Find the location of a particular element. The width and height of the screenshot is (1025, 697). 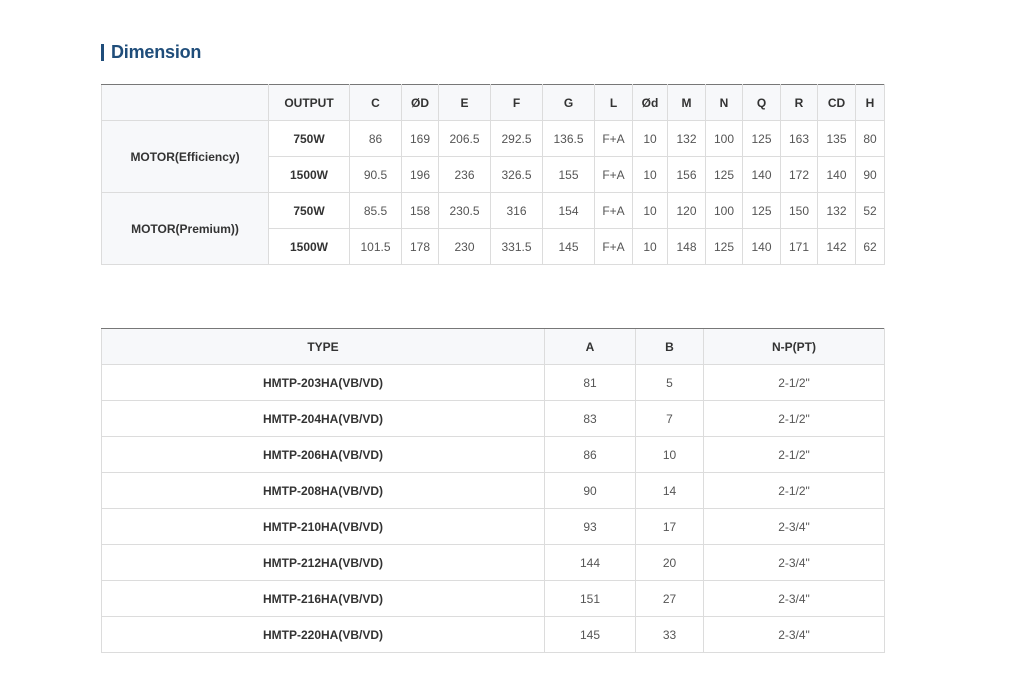

dimension-value-cell: 292.5 is located at coordinates (516, 138).